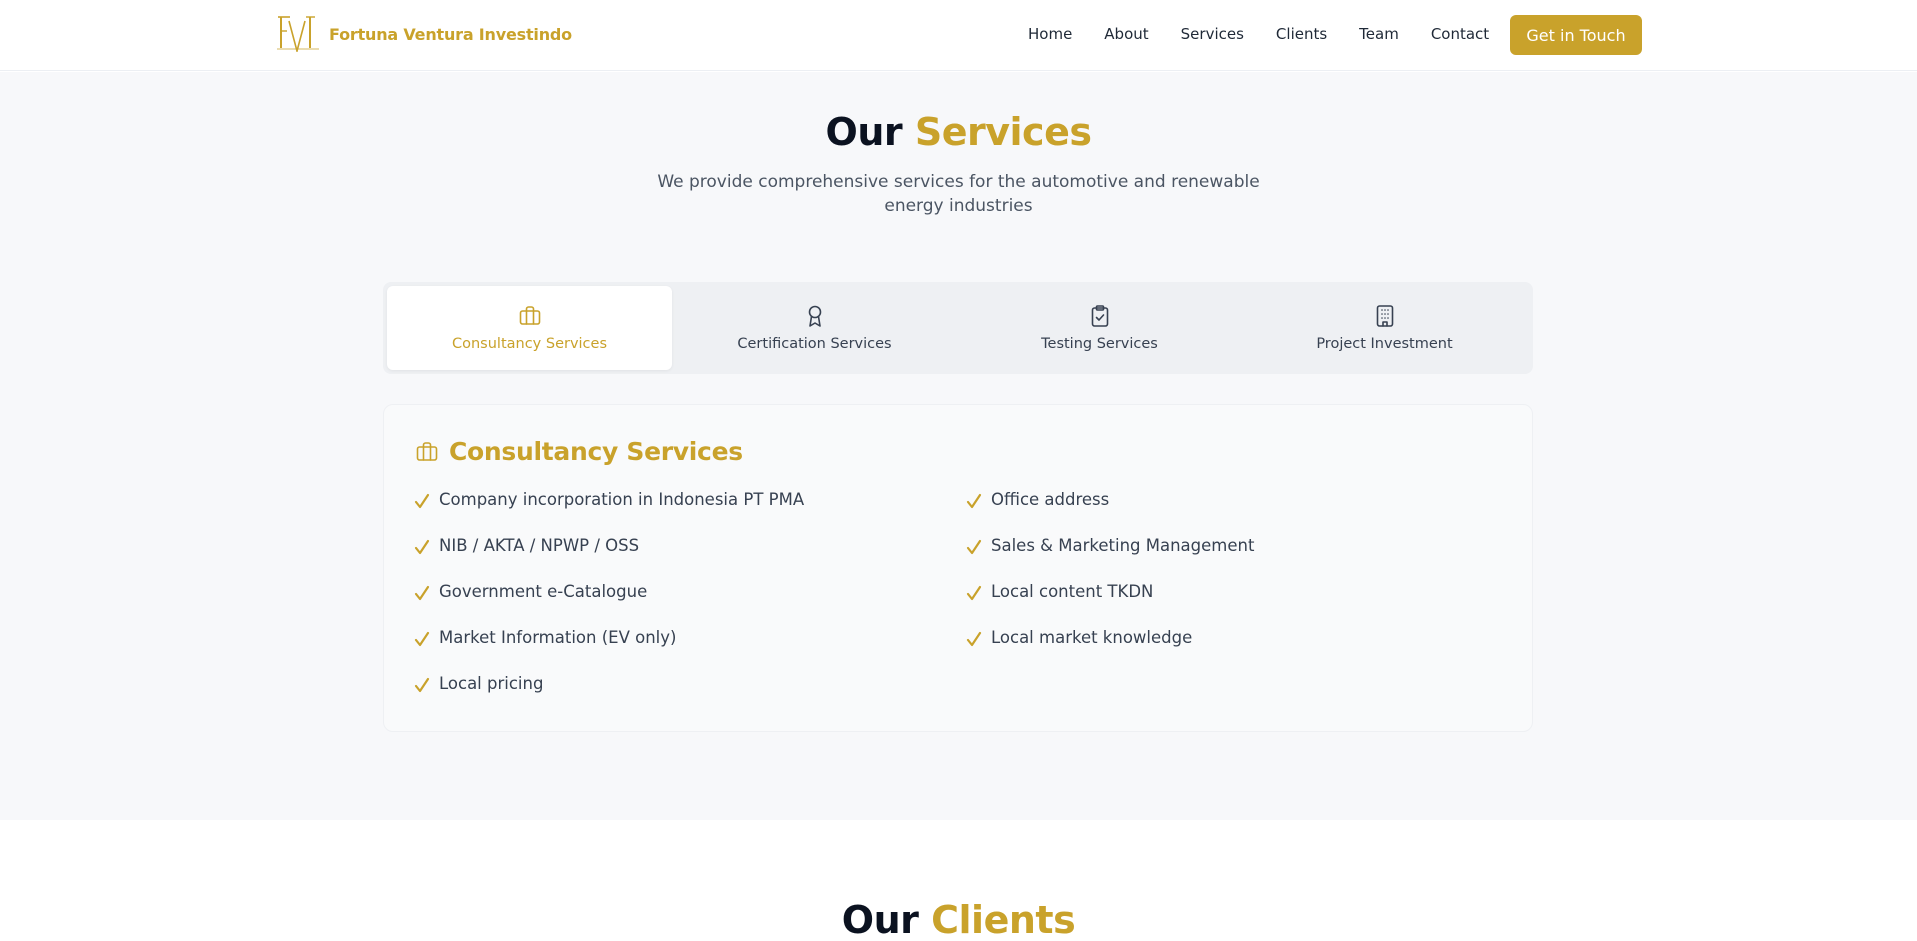  I want to click on services-heading-accent: Services, so click(1003, 132).